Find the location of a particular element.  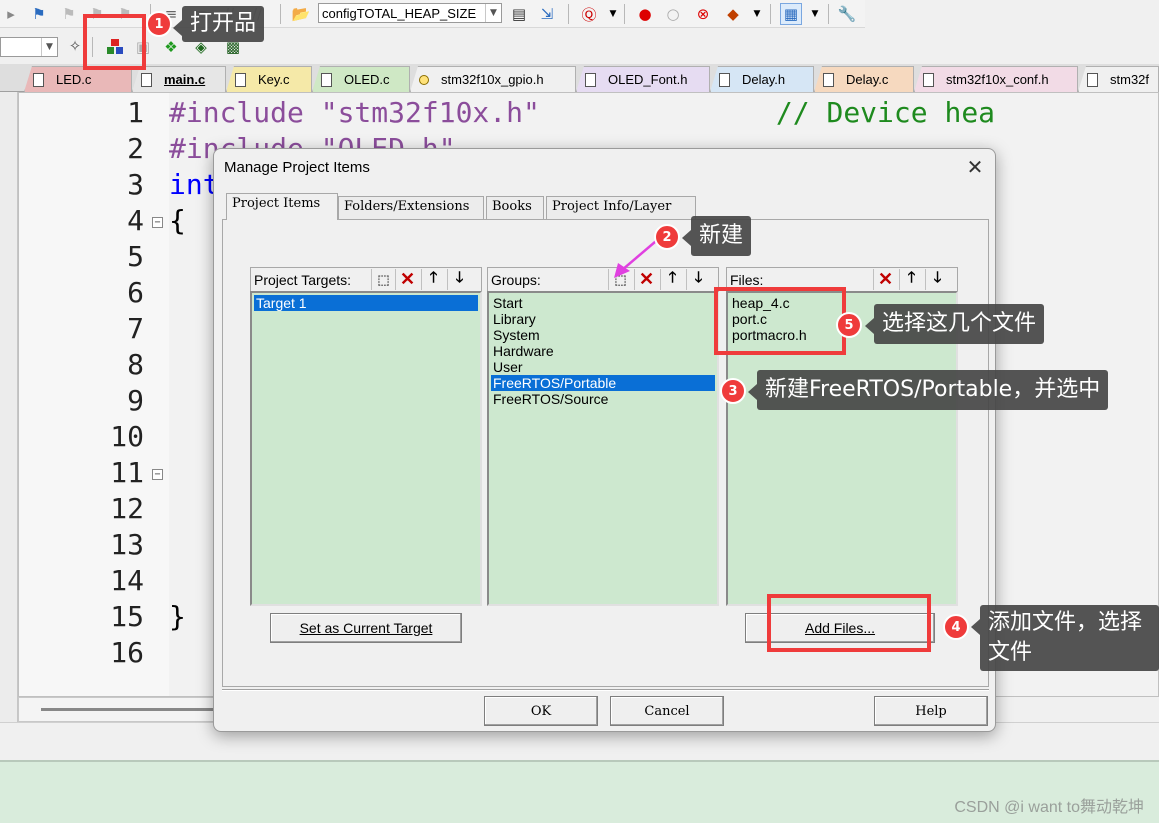

targets-list: Target 1 is located at coordinates (366, 448).